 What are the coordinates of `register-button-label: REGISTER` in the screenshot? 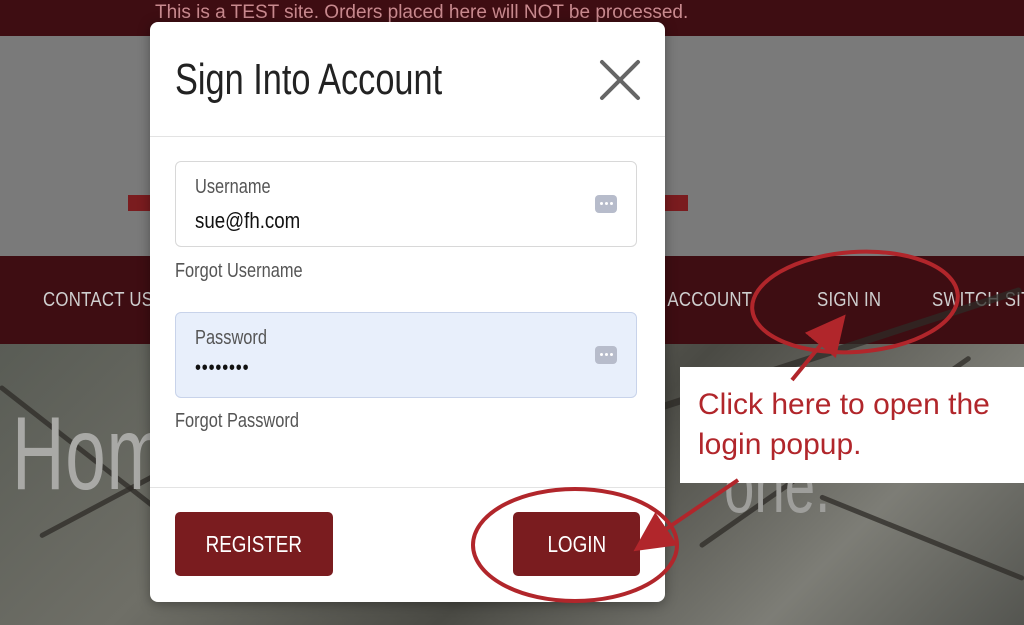 It's located at (254, 544).